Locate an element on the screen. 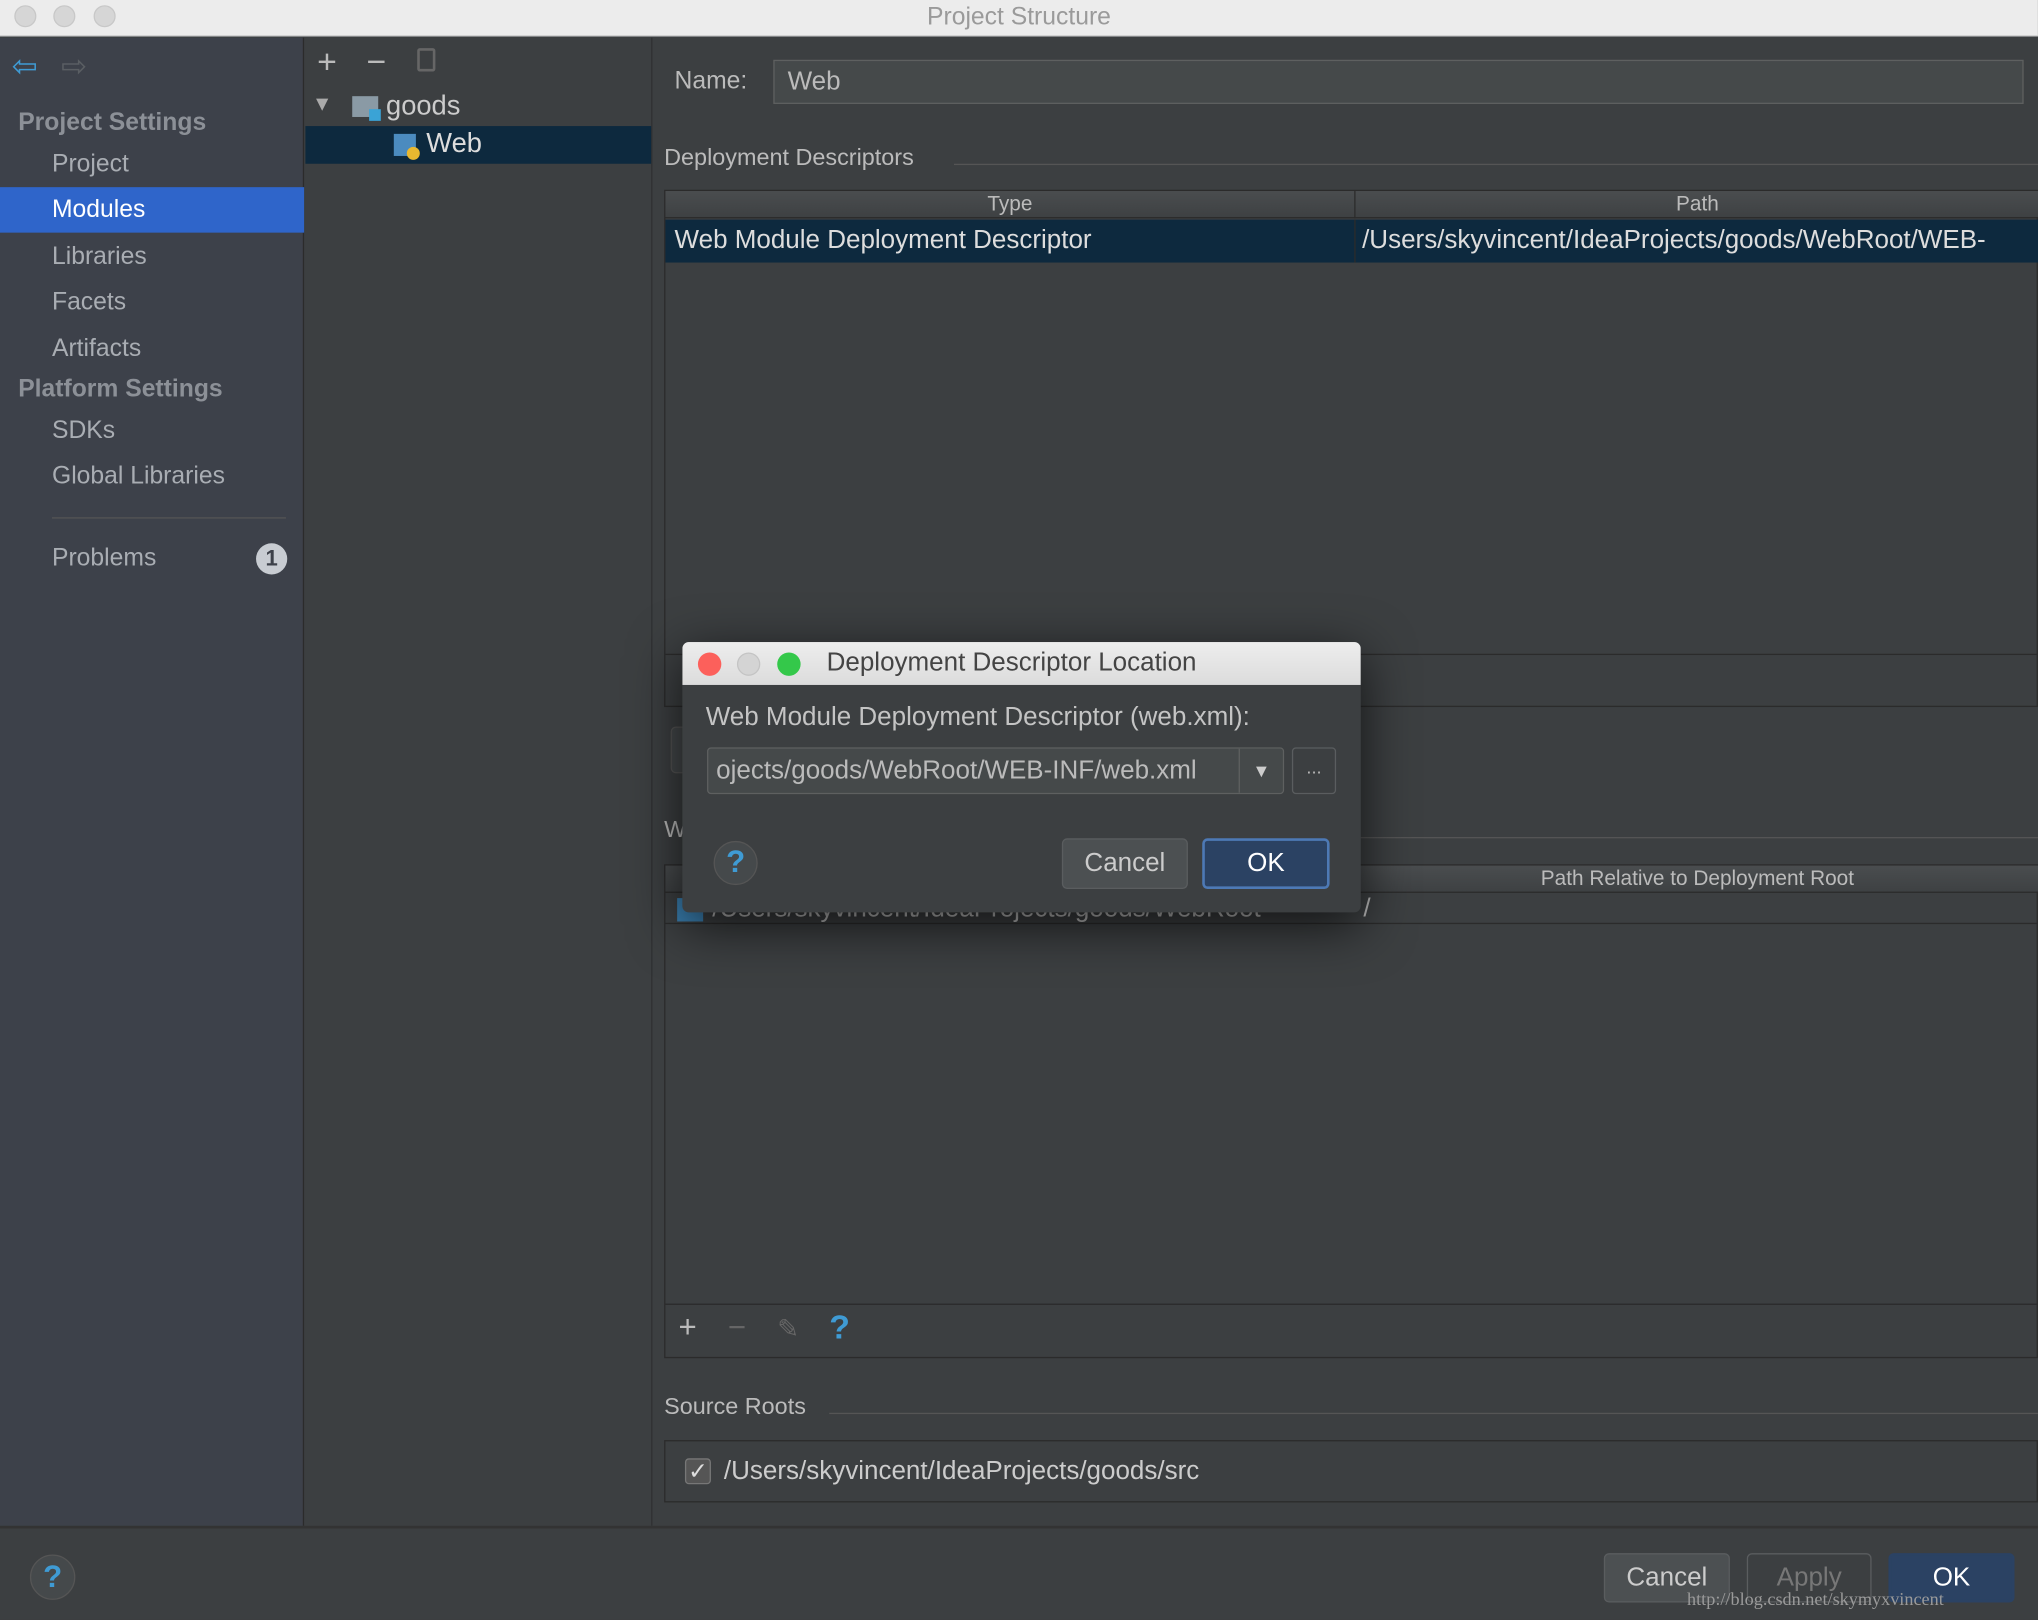  edit-pencil-icon: ✎ is located at coordinates (788, 1329).